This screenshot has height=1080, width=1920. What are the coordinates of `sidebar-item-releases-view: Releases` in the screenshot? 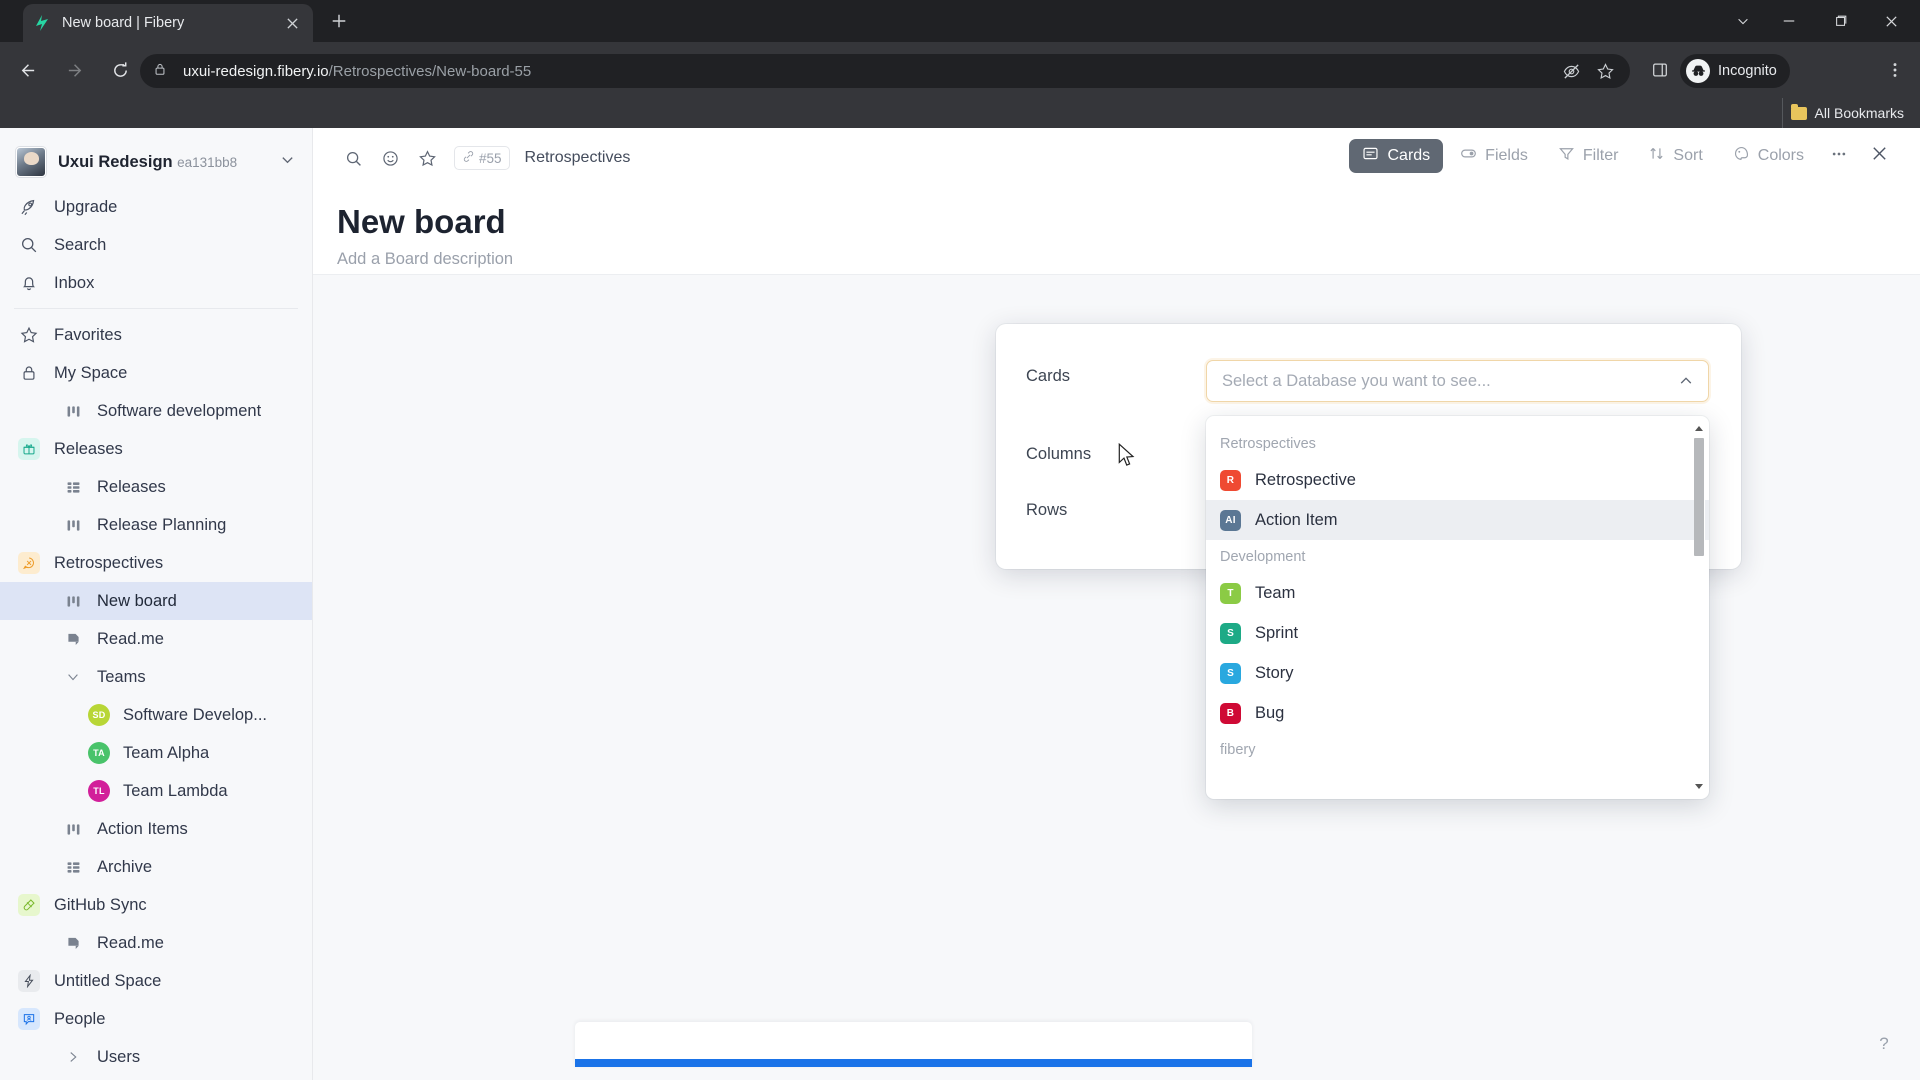 It's located at (156, 487).